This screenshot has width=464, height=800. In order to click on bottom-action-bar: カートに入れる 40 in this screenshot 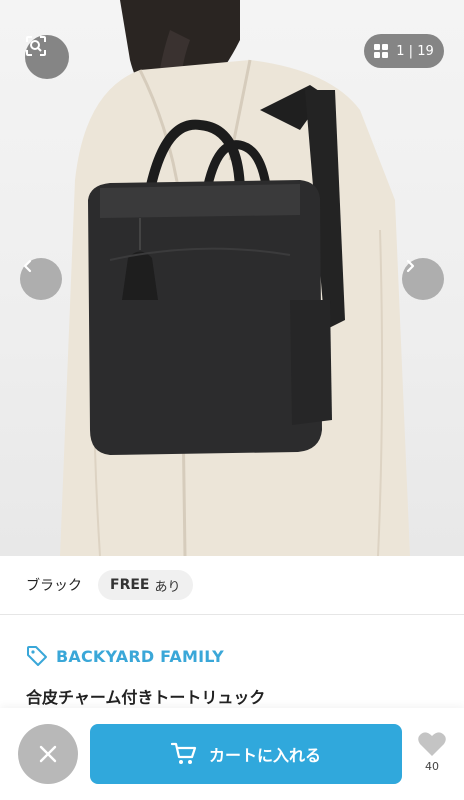, I will do `click(232, 754)`.